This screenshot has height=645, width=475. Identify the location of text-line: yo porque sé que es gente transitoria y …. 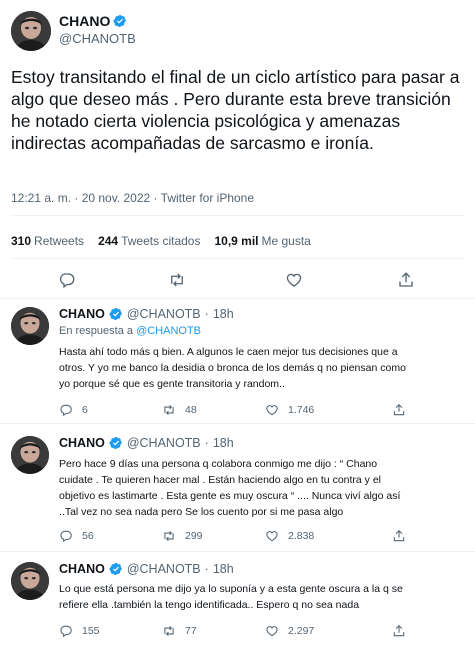
(172, 384).